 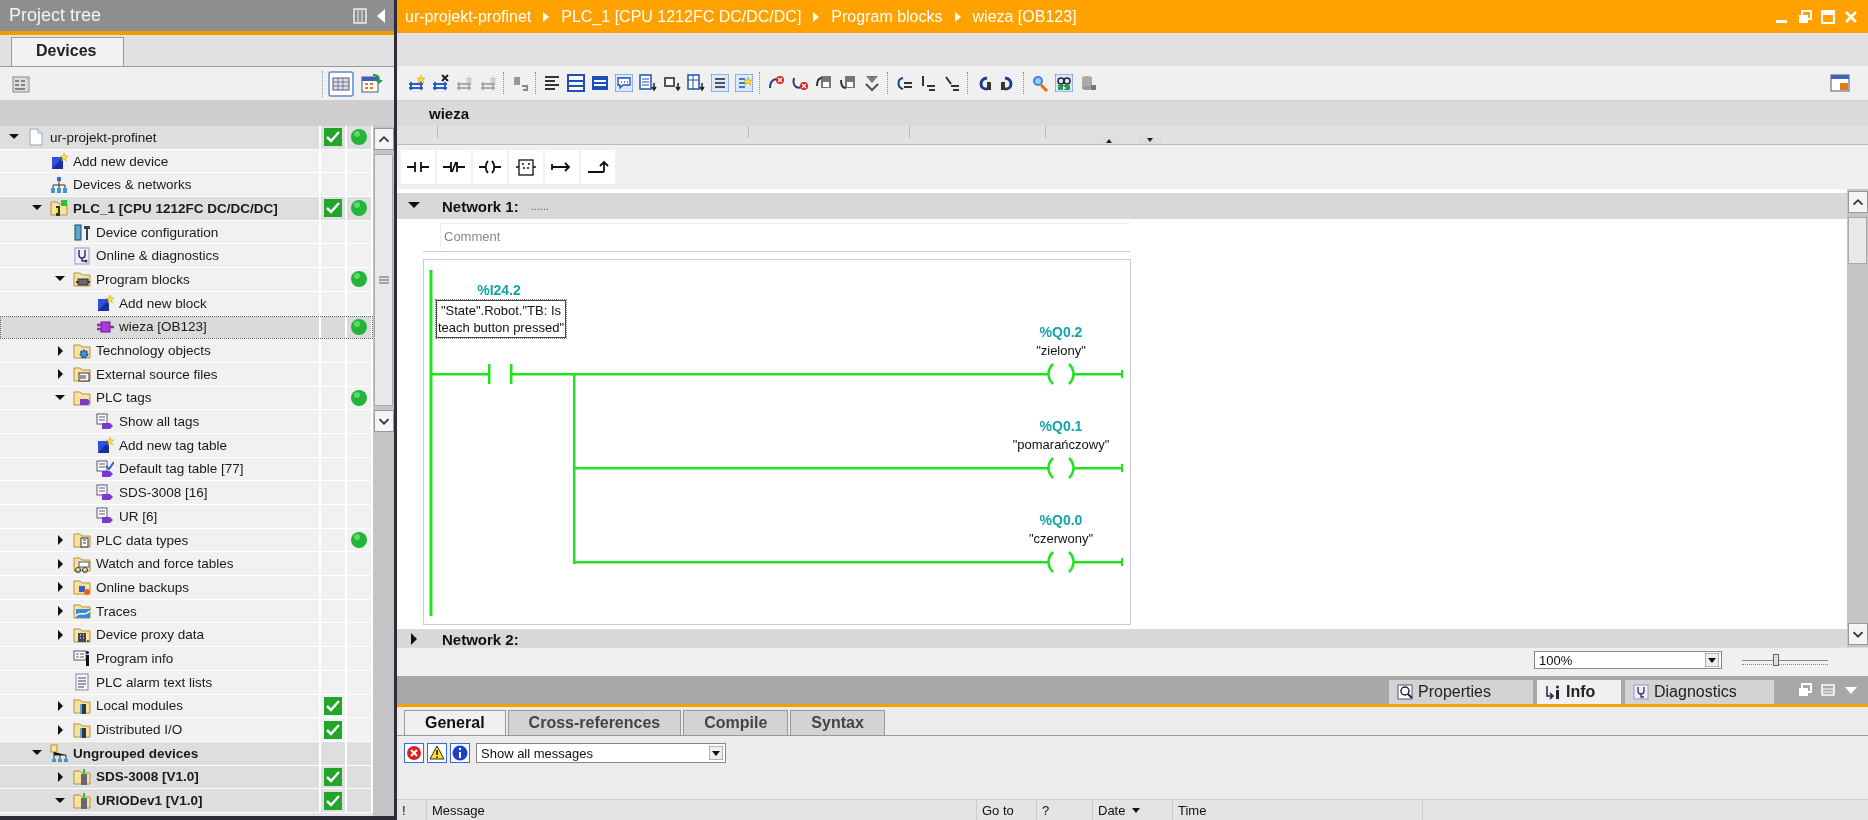 What do you see at coordinates (1065, 810) in the screenshot?
I see `column-header: ?` at bounding box center [1065, 810].